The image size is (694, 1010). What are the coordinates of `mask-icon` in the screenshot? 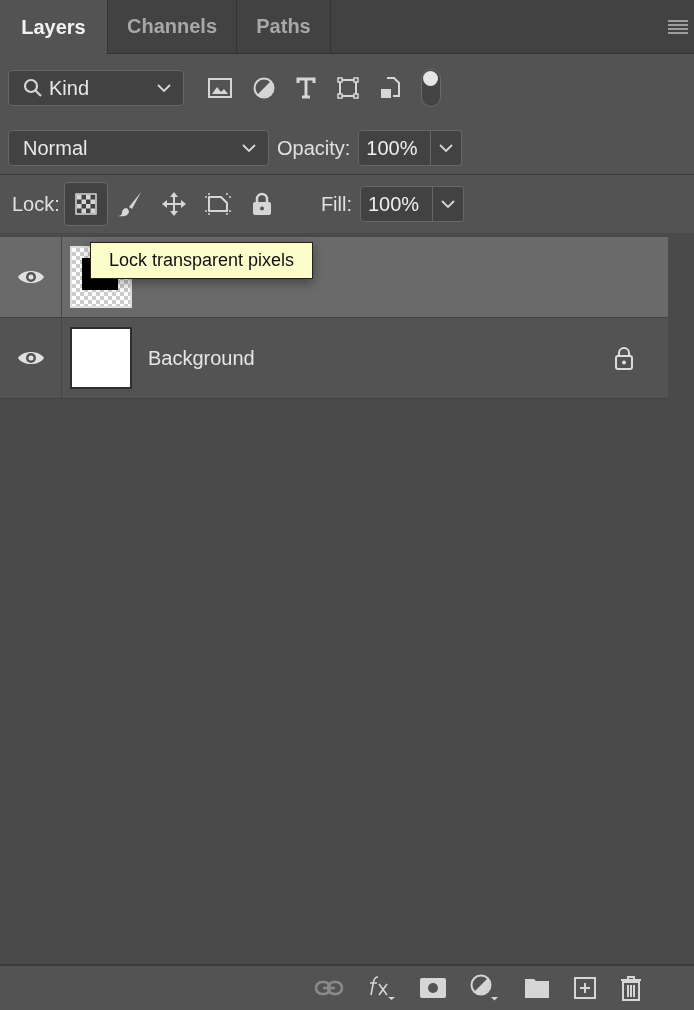 It's located at (433, 988).